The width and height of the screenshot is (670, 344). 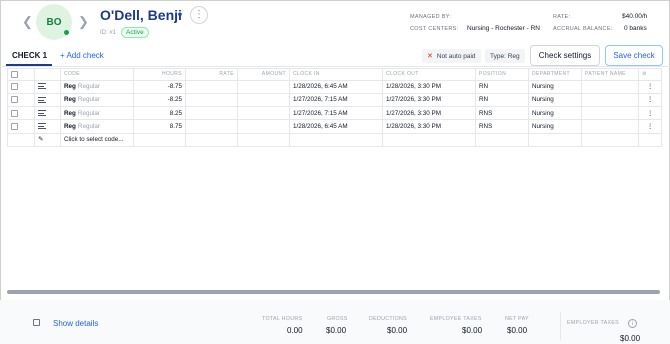 What do you see at coordinates (610, 74) in the screenshot?
I see `column-header-patient-name: PATIENT NAME` at bounding box center [610, 74].